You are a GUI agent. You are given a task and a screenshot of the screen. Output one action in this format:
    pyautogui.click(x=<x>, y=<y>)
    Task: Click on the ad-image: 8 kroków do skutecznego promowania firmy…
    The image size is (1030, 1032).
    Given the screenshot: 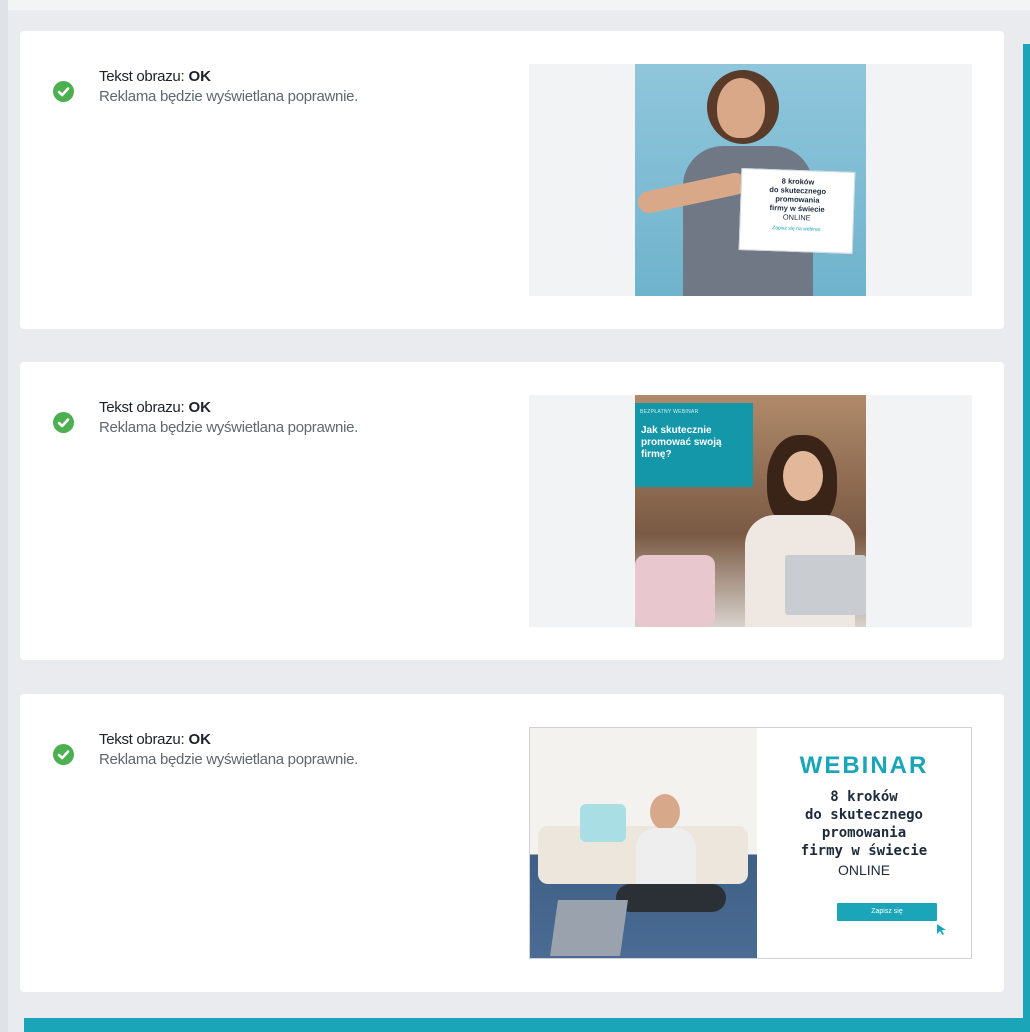 What is the action you would take?
    pyautogui.click(x=750, y=180)
    